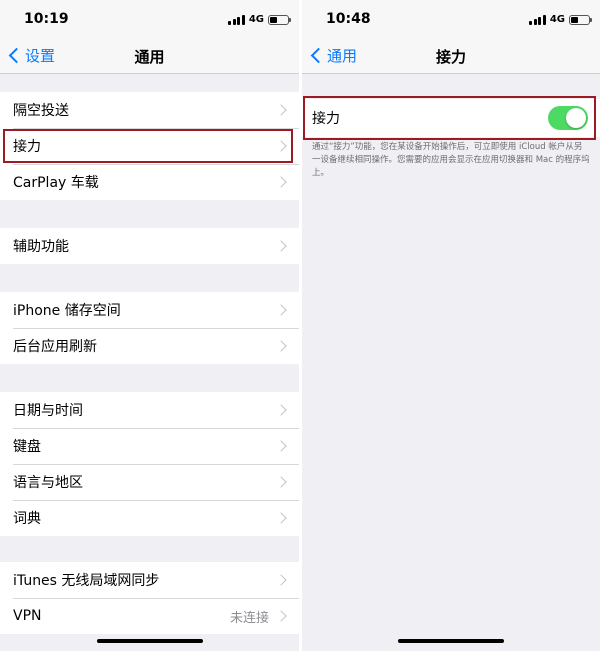 This screenshot has height=651, width=600. What do you see at coordinates (451, 56) in the screenshot?
I see `navigation-bar: 通用 接力` at bounding box center [451, 56].